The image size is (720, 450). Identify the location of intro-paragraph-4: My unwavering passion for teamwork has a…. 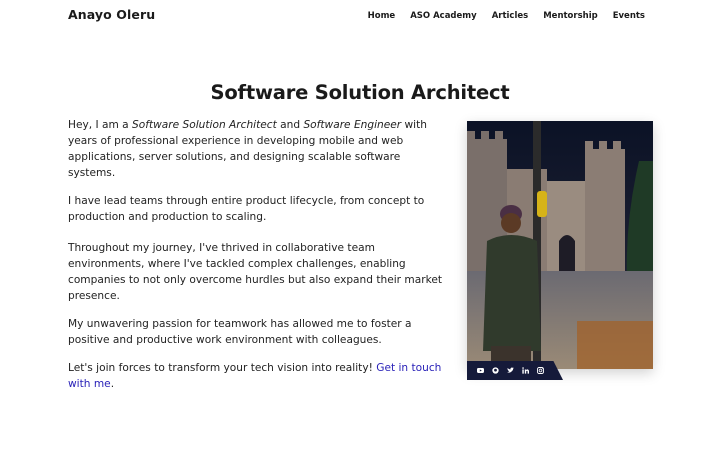
(240, 332).